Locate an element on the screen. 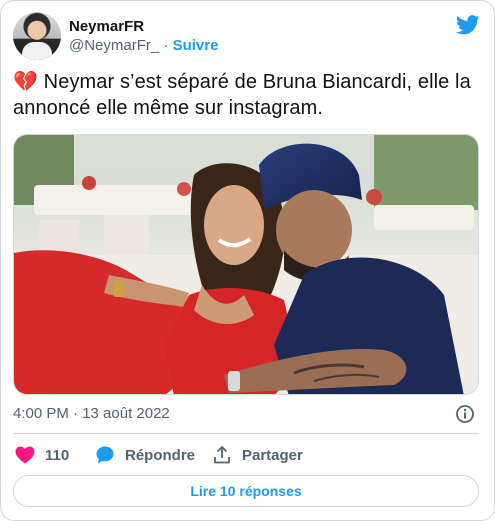 This screenshot has width=495, height=521. share-icon is located at coordinates (222, 455).